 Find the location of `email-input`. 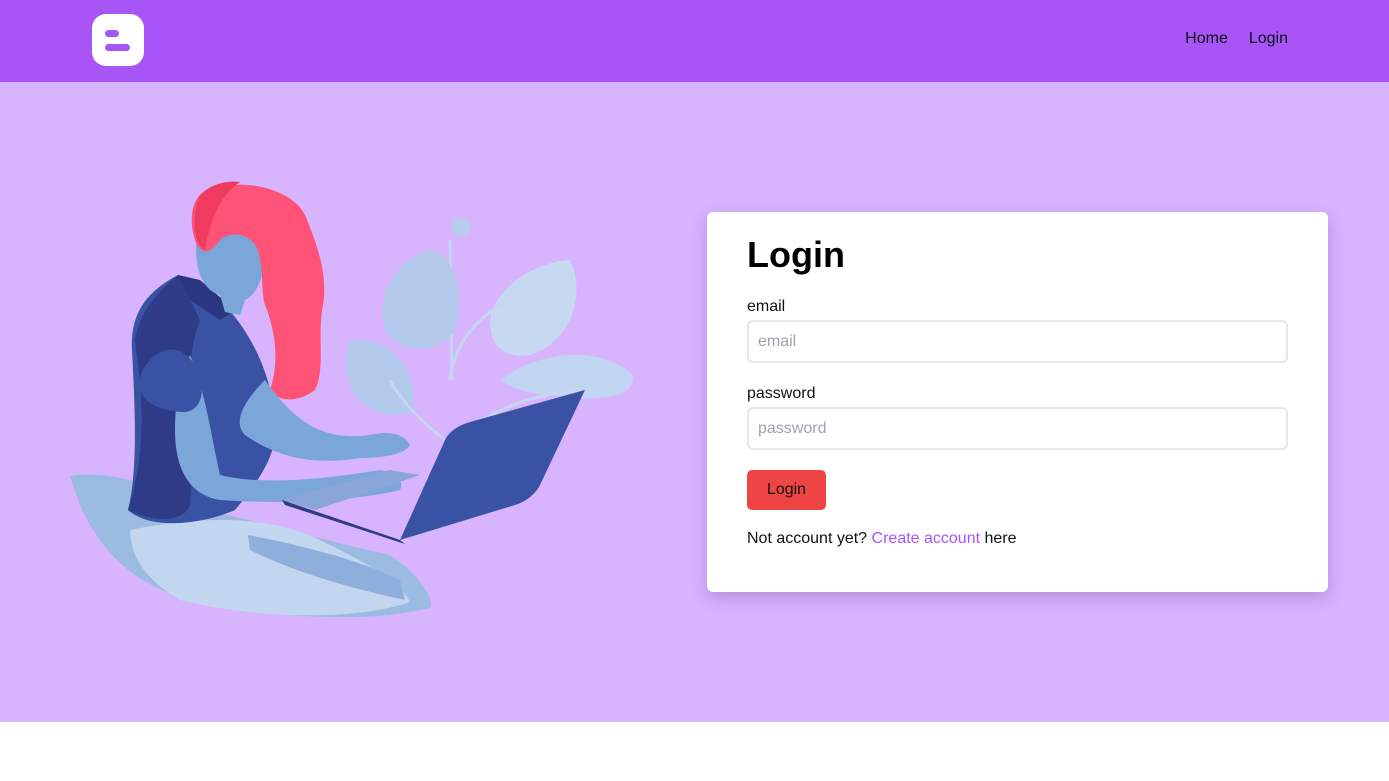

email-input is located at coordinates (1017, 341).